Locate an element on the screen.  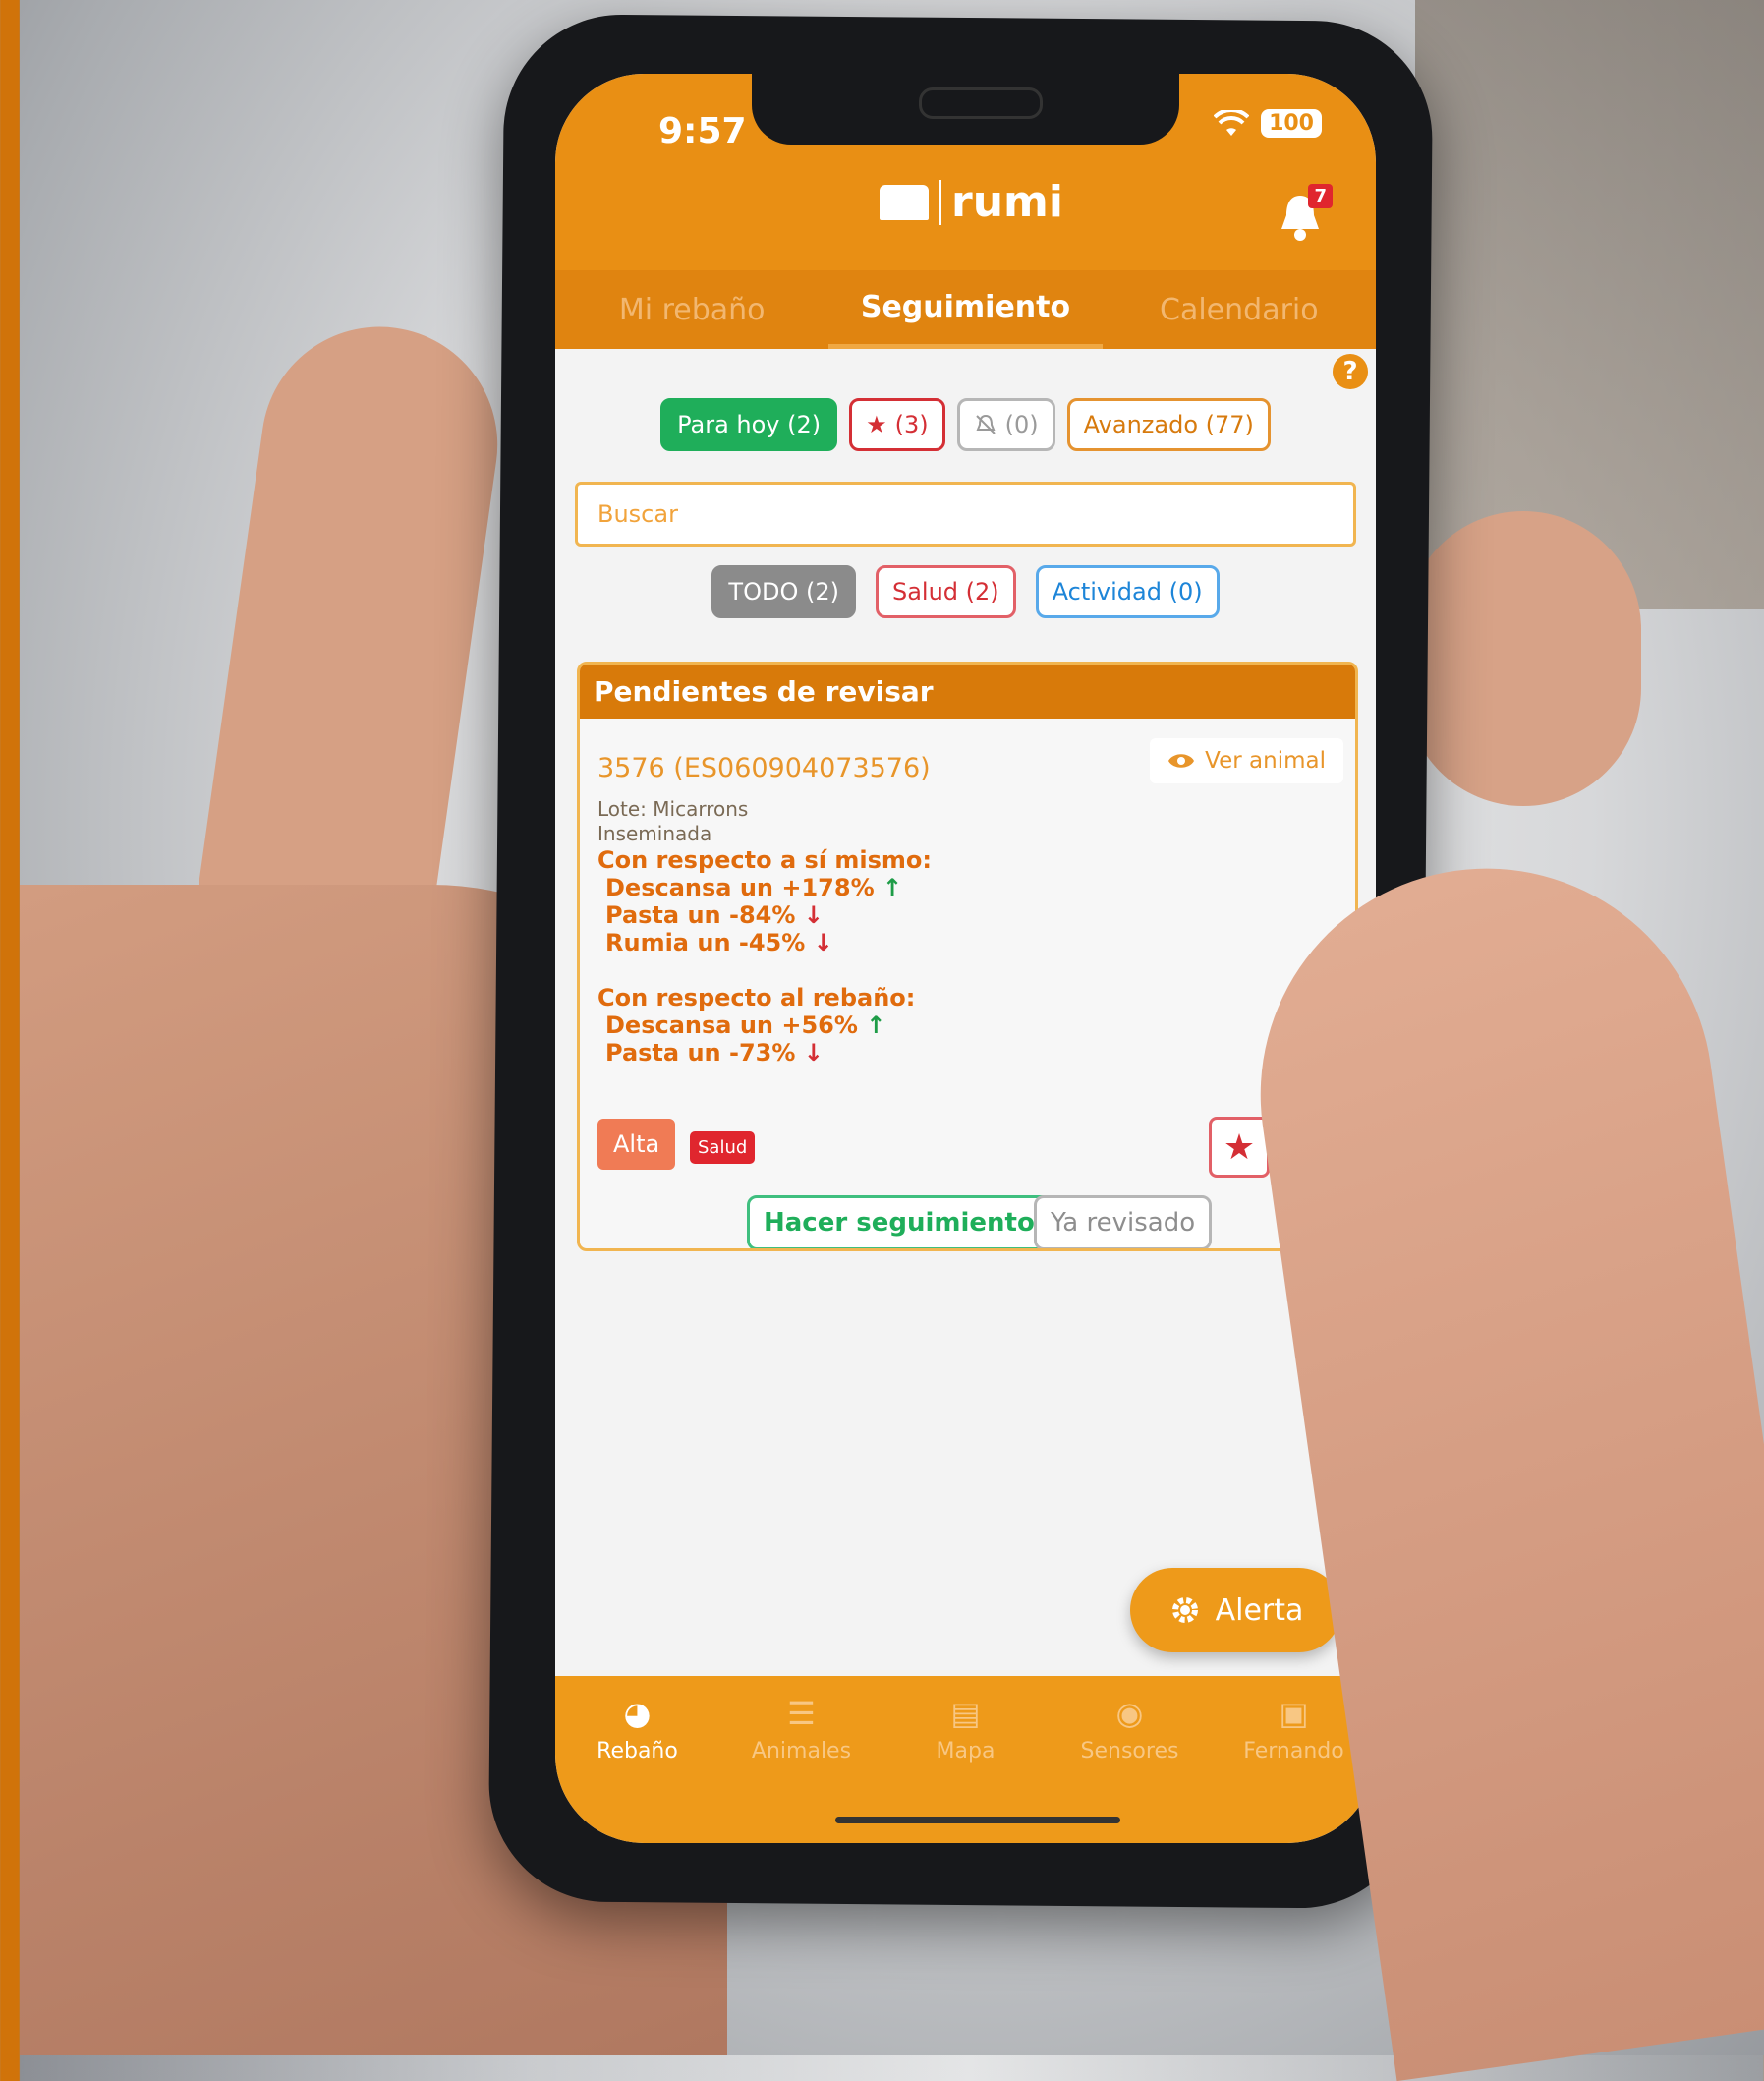
type-filters: TODO (2) Salud (2) Actividad (0) is located at coordinates (965, 591).